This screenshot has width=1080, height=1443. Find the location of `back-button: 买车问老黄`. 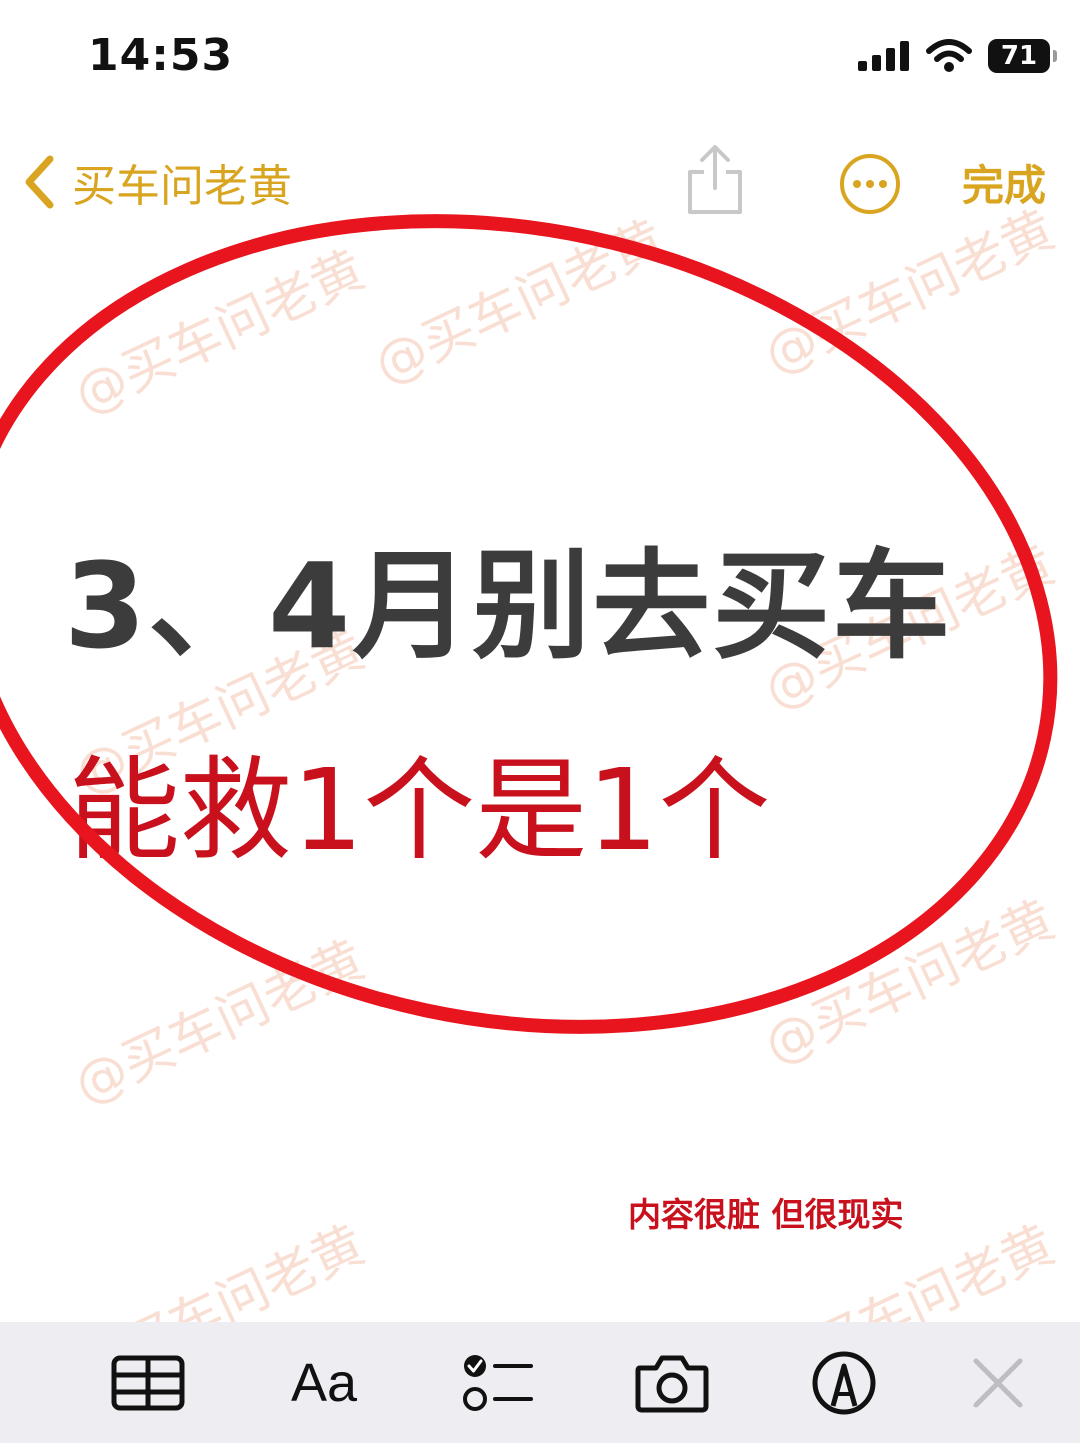

back-button: 买车问老黄 is located at coordinates (157, 182).